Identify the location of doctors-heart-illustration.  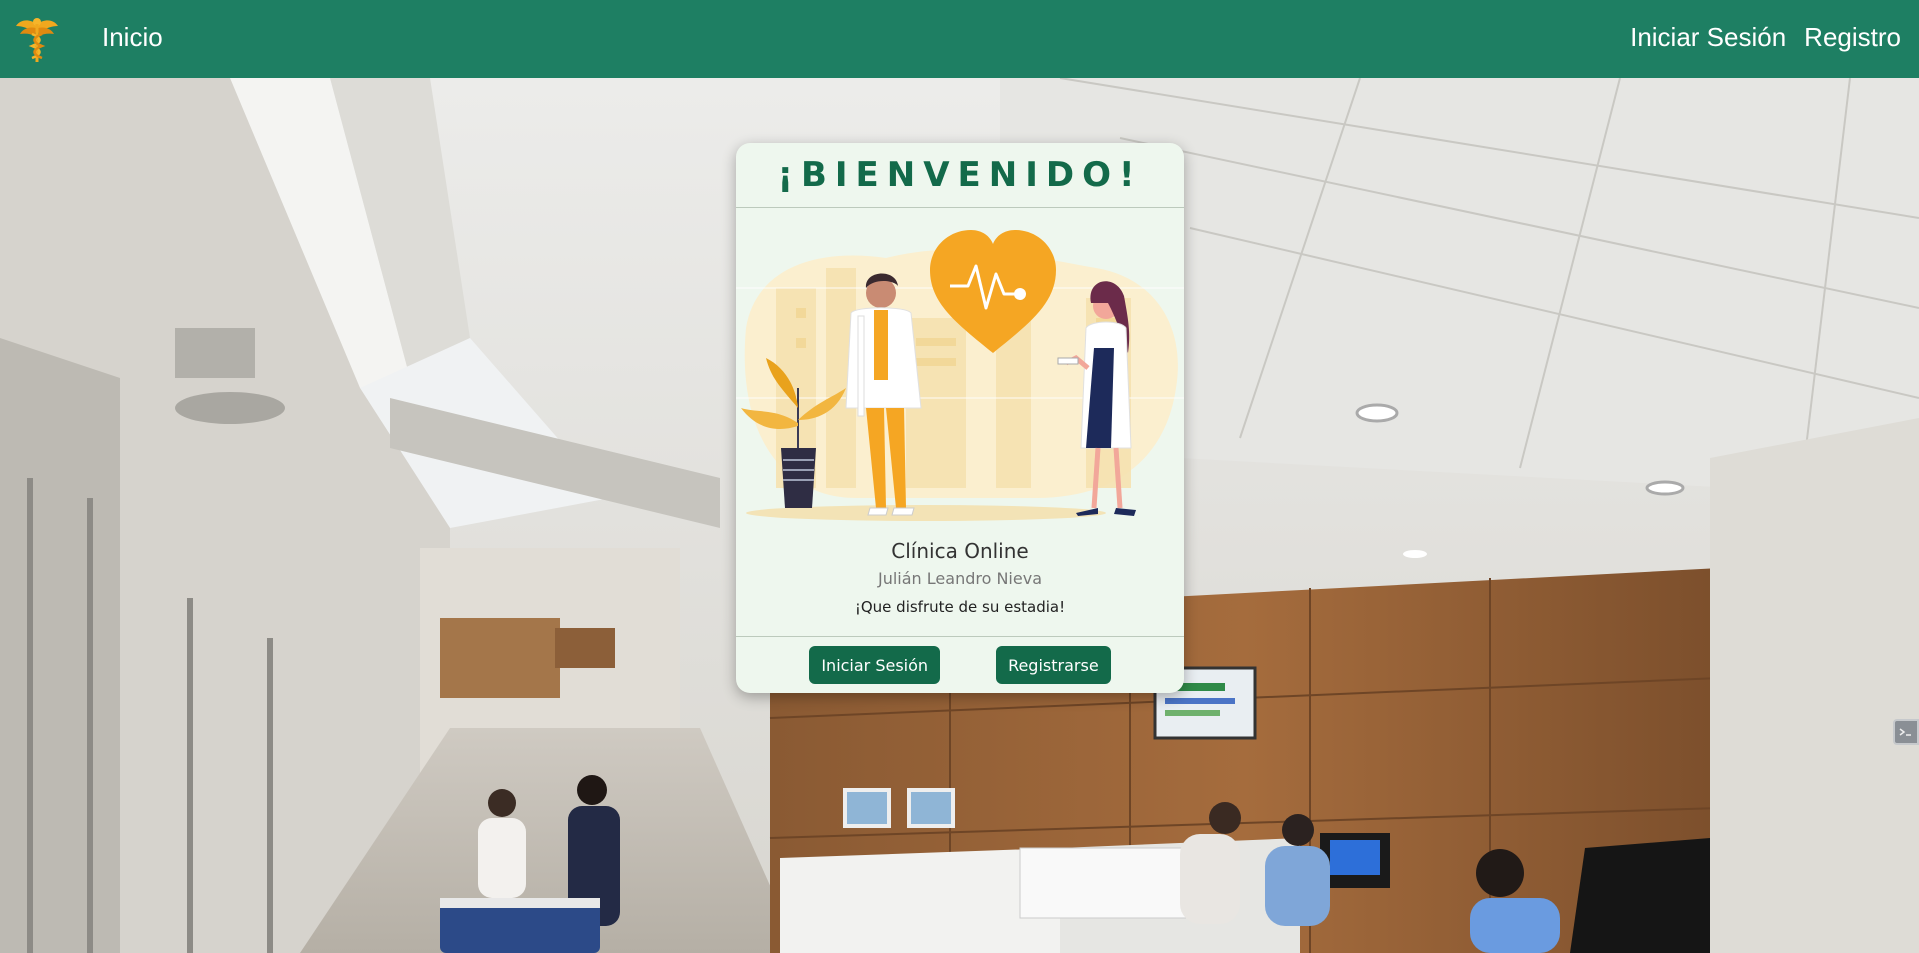
(960, 375).